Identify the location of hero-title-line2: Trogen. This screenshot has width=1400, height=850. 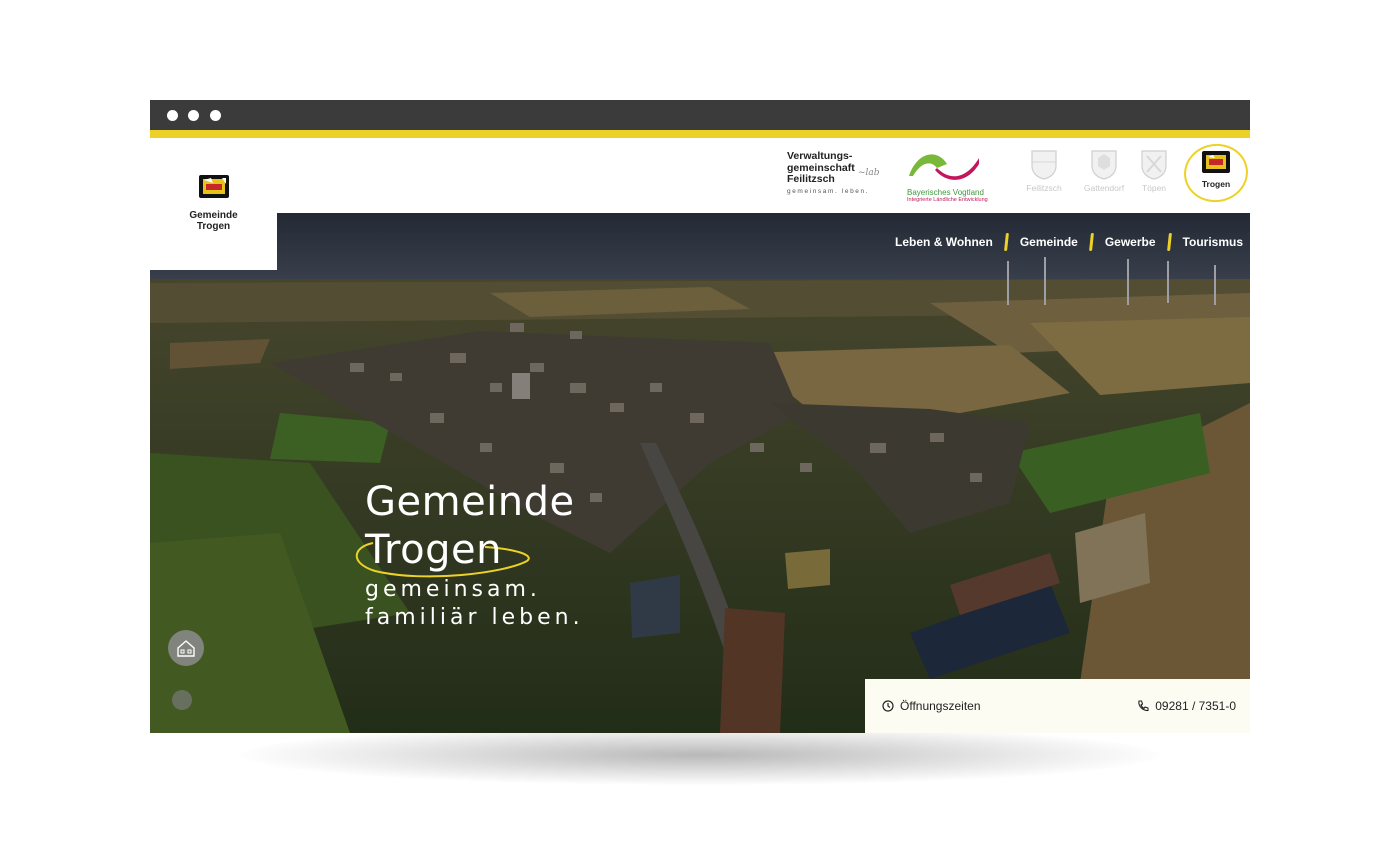
(433, 550).